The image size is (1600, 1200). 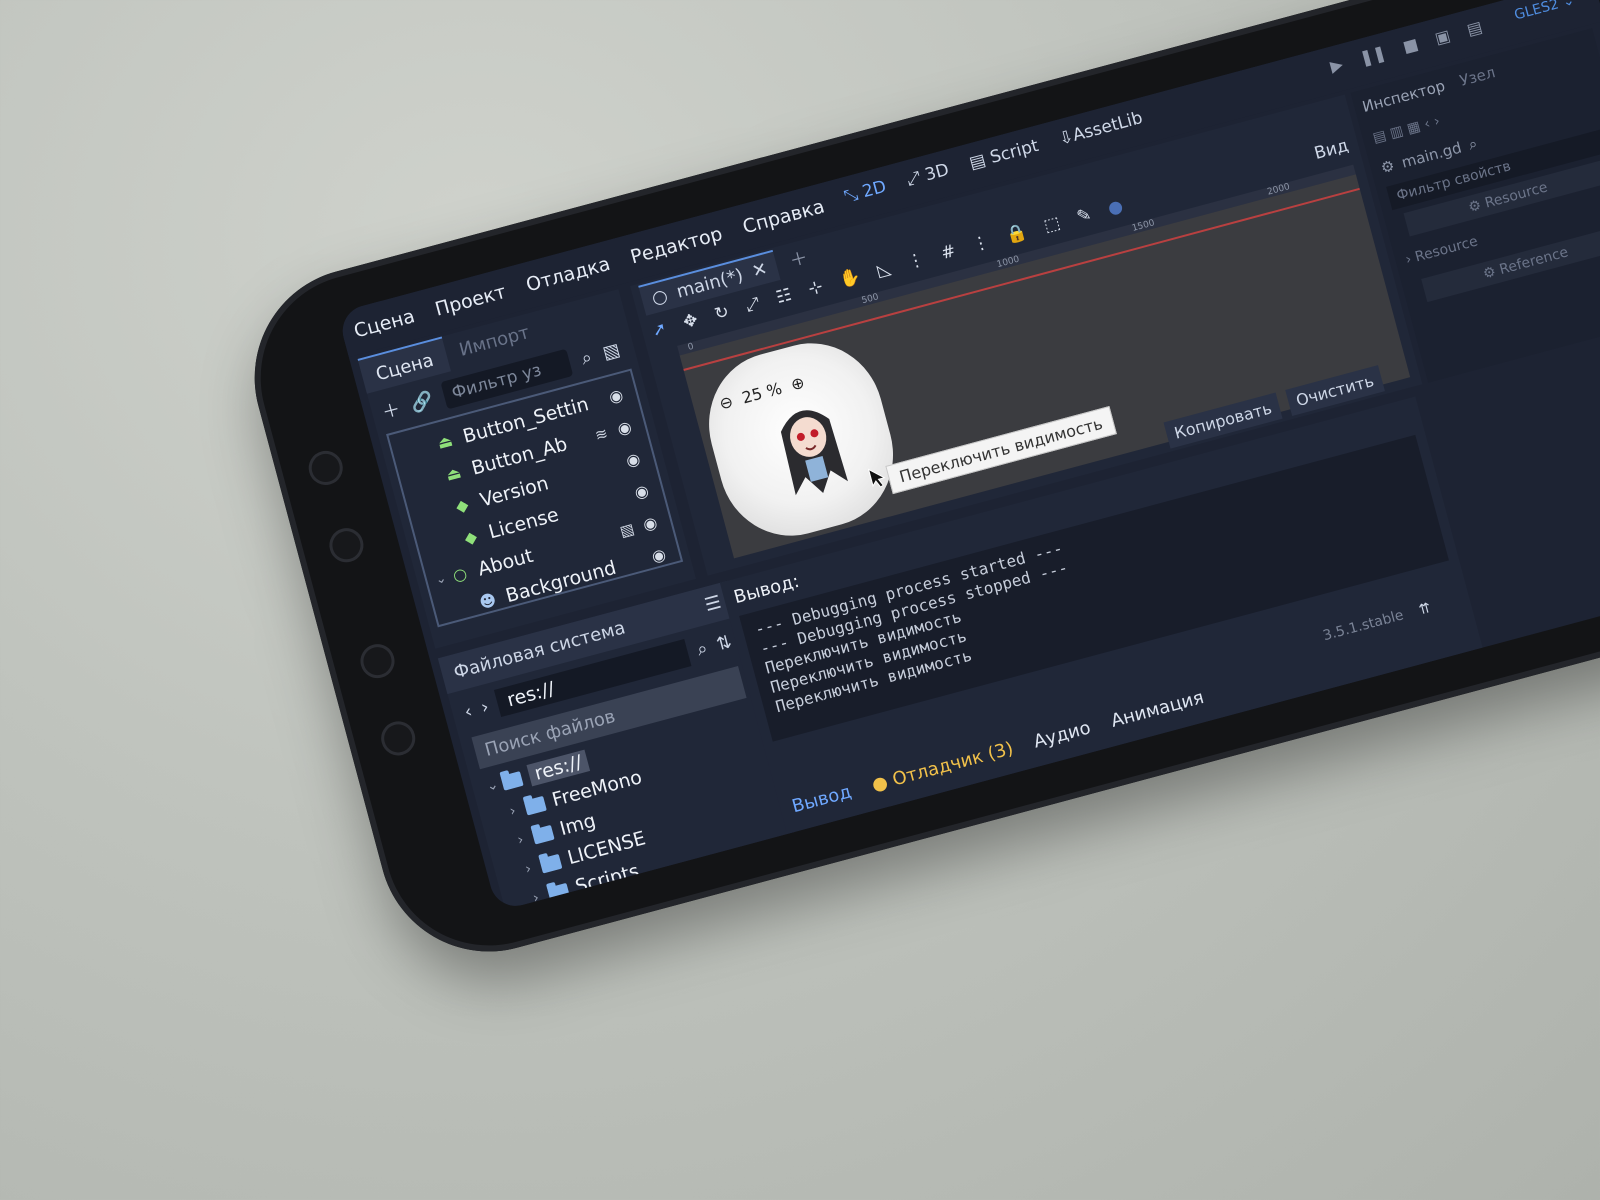 What do you see at coordinates (659, 296) in the screenshot?
I see `scene-root-icon: ○` at bounding box center [659, 296].